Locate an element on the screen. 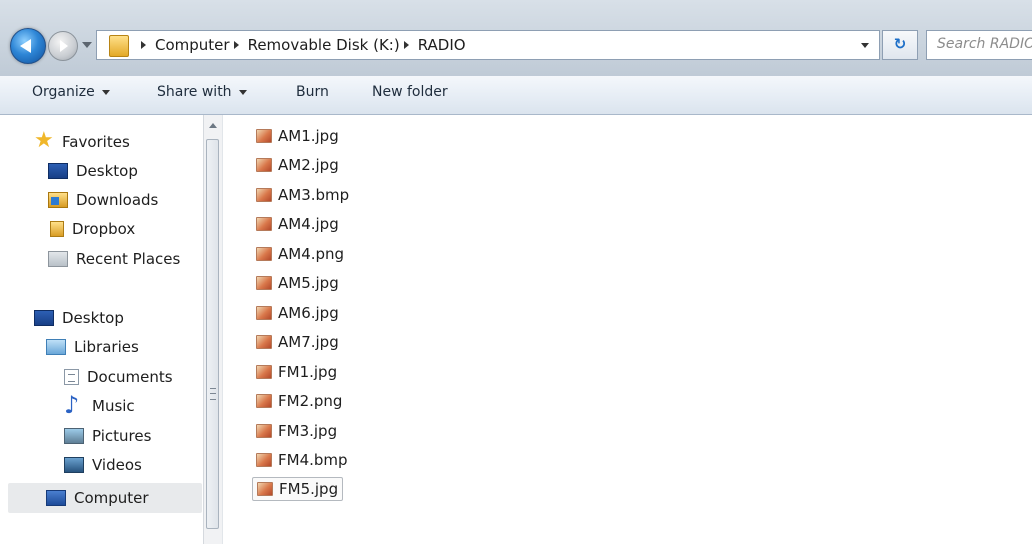 The height and width of the screenshot is (544, 1032). file-name: FM1.jpg is located at coordinates (308, 372).